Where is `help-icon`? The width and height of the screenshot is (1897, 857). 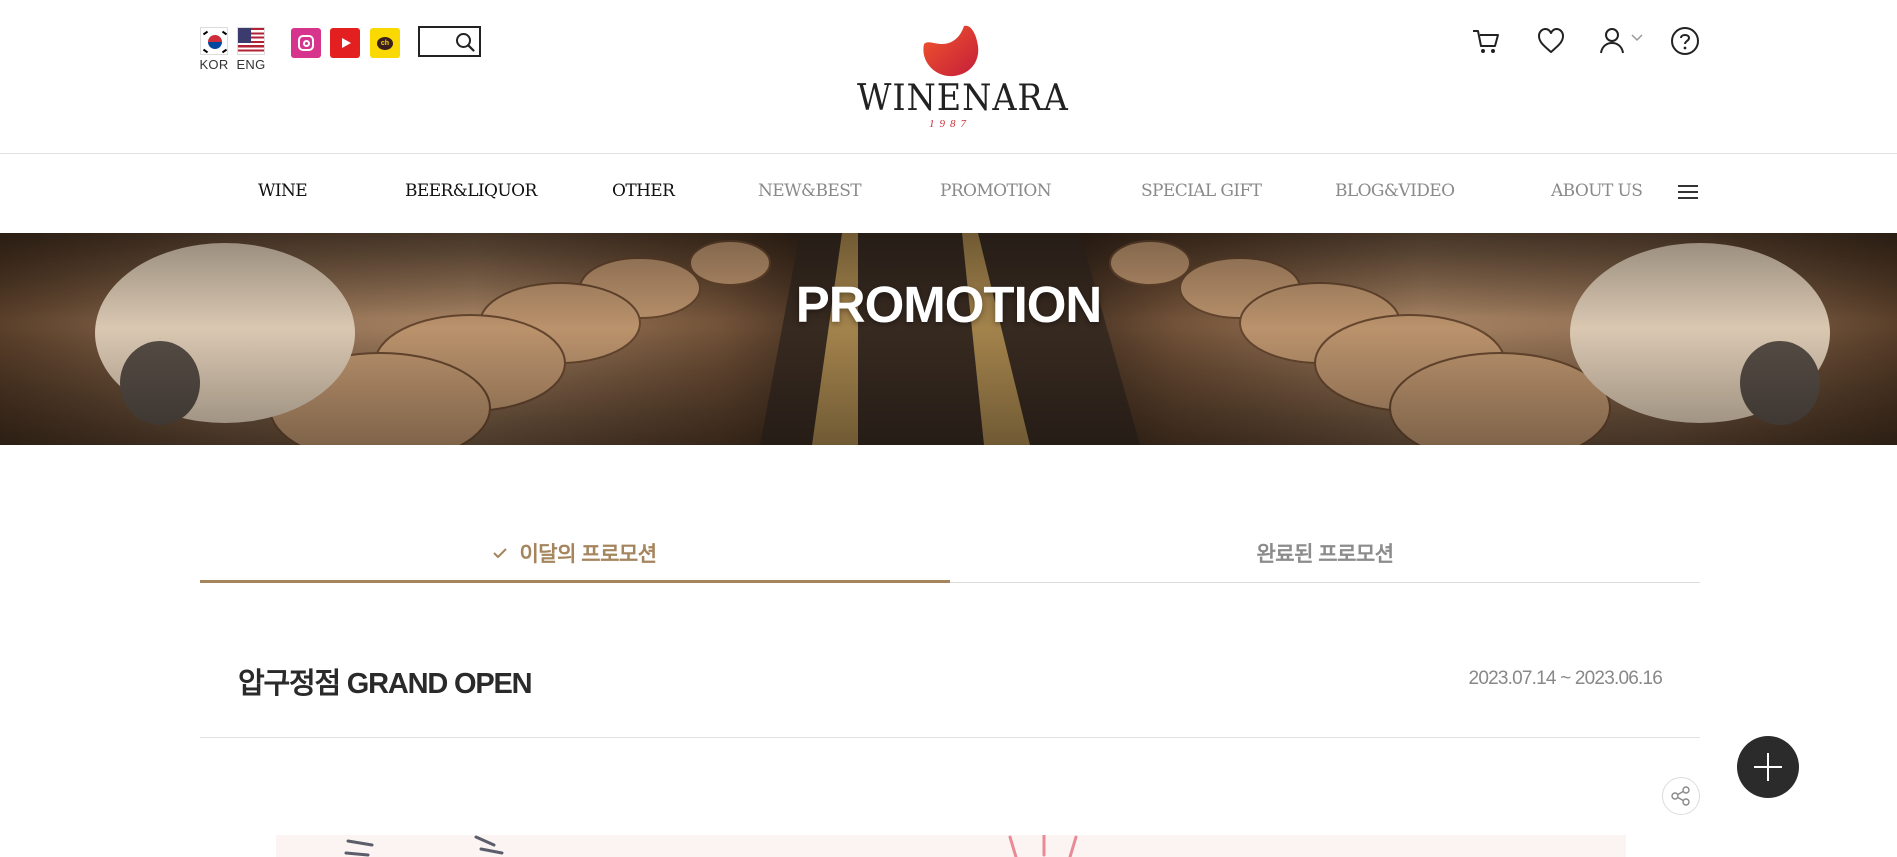 help-icon is located at coordinates (1685, 41).